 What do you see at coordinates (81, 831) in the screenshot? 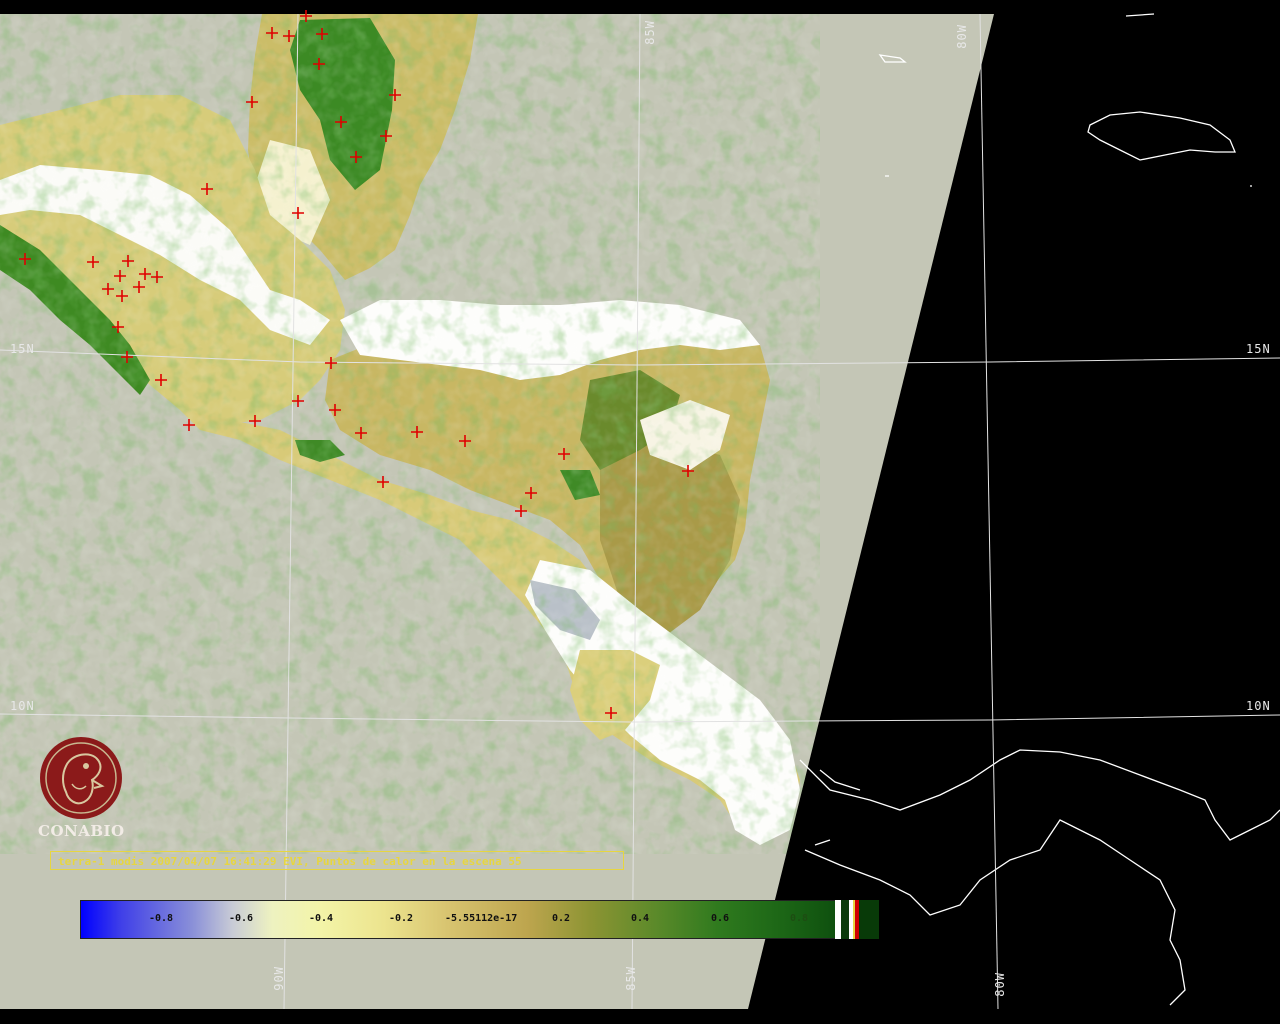
I see `conabio-logo-text: CONABIO` at bounding box center [81, 831].